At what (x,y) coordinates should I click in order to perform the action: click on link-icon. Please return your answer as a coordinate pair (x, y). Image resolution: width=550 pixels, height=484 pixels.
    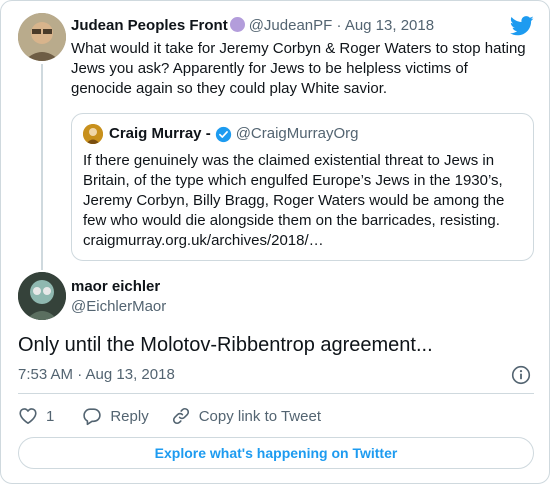
    Looking at the image, I should click on (180, 416).